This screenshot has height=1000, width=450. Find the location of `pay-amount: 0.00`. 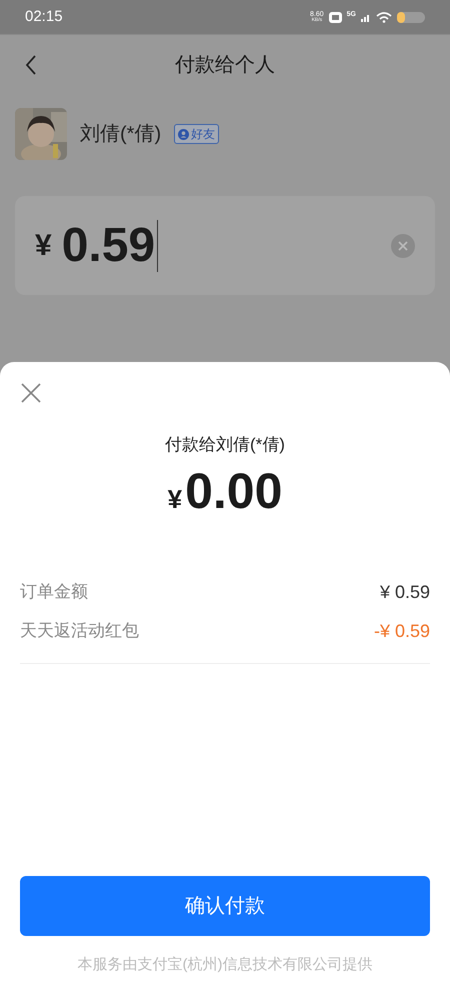

pay-amount: 0.00 is located at coordinates (233, 491).